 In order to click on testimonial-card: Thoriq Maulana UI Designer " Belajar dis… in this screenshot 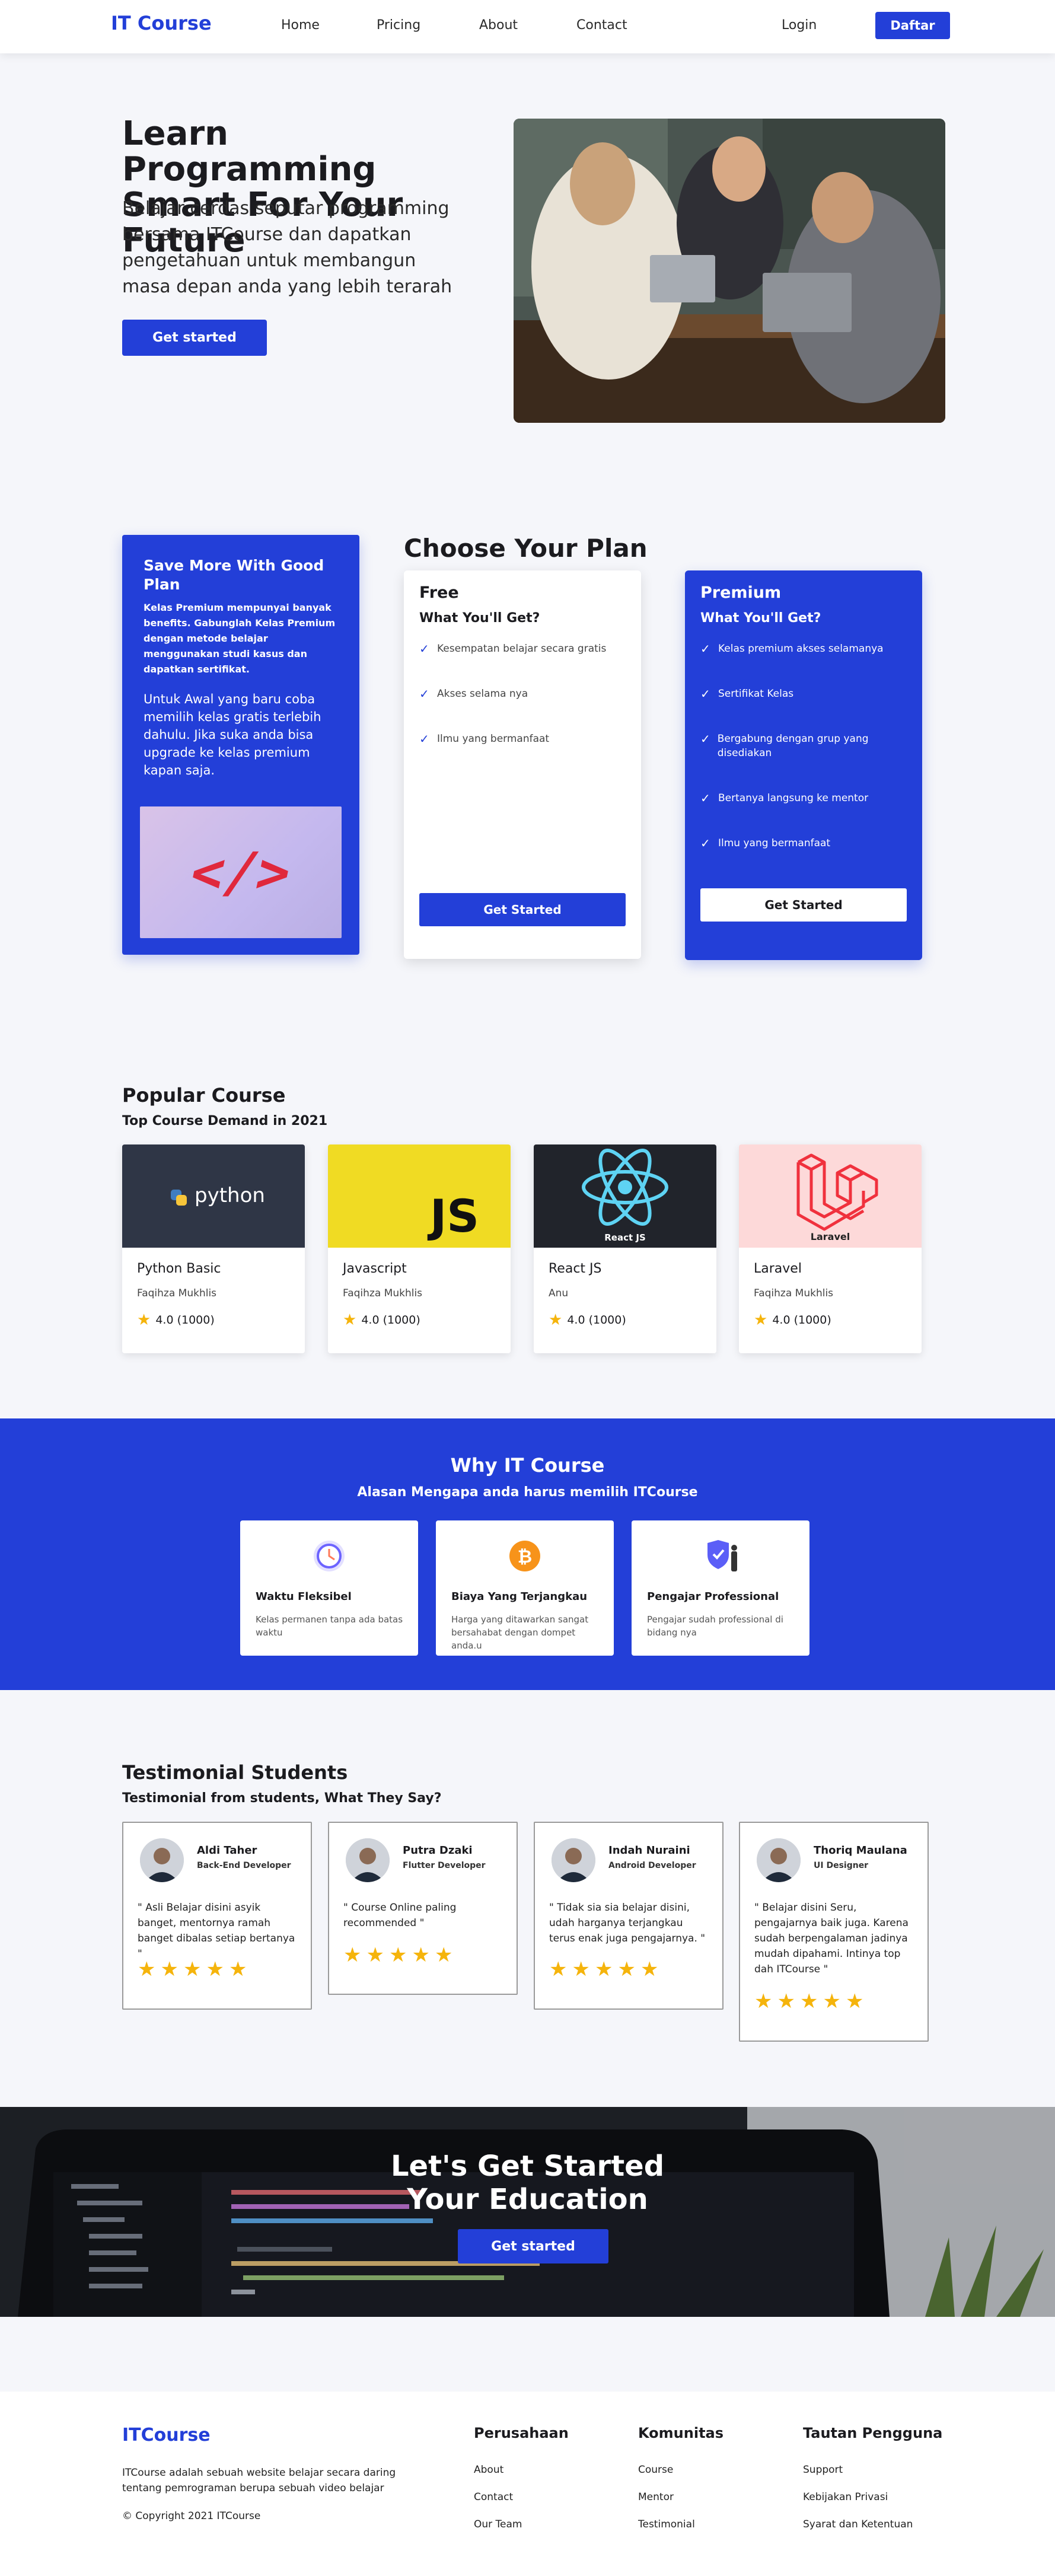, I will do `click(834, 1932)`.